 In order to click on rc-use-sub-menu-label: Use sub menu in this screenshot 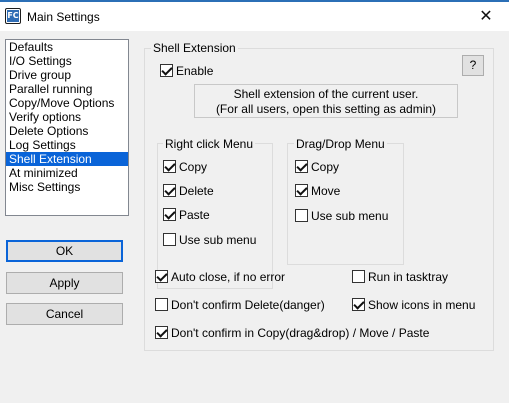, I will do `click(218, 240)`.